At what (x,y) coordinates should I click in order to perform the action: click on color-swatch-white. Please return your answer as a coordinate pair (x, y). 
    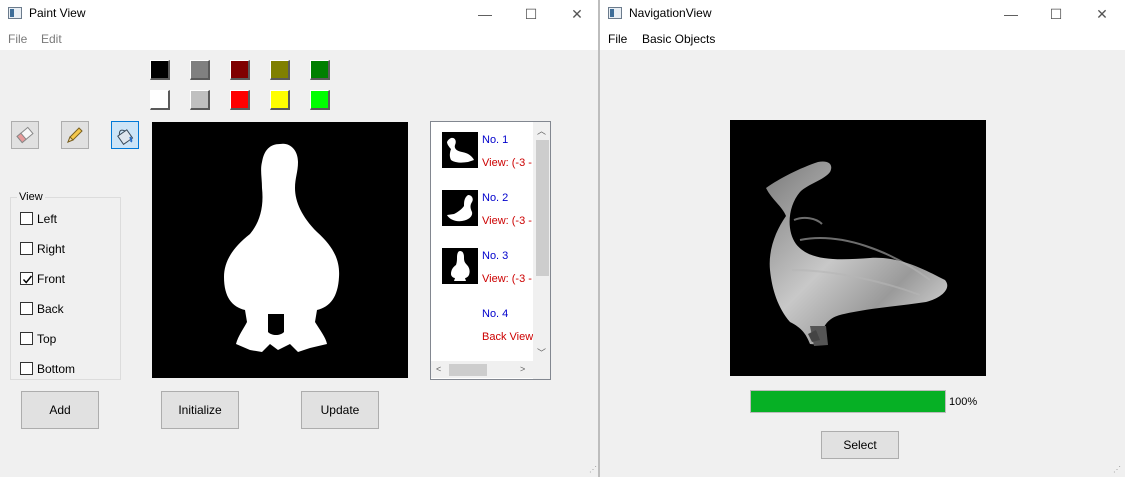
    Looking at the image, I should click on (160, 100).